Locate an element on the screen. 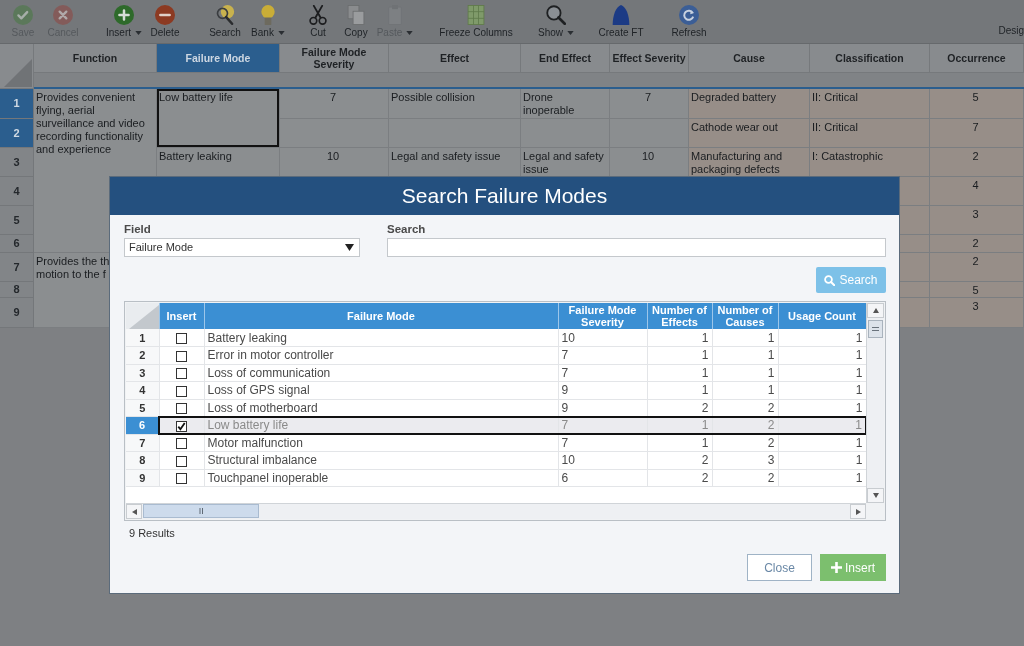 The image size is (1024, 646). column-header: Usage Count is located at coordinates (822, 316).